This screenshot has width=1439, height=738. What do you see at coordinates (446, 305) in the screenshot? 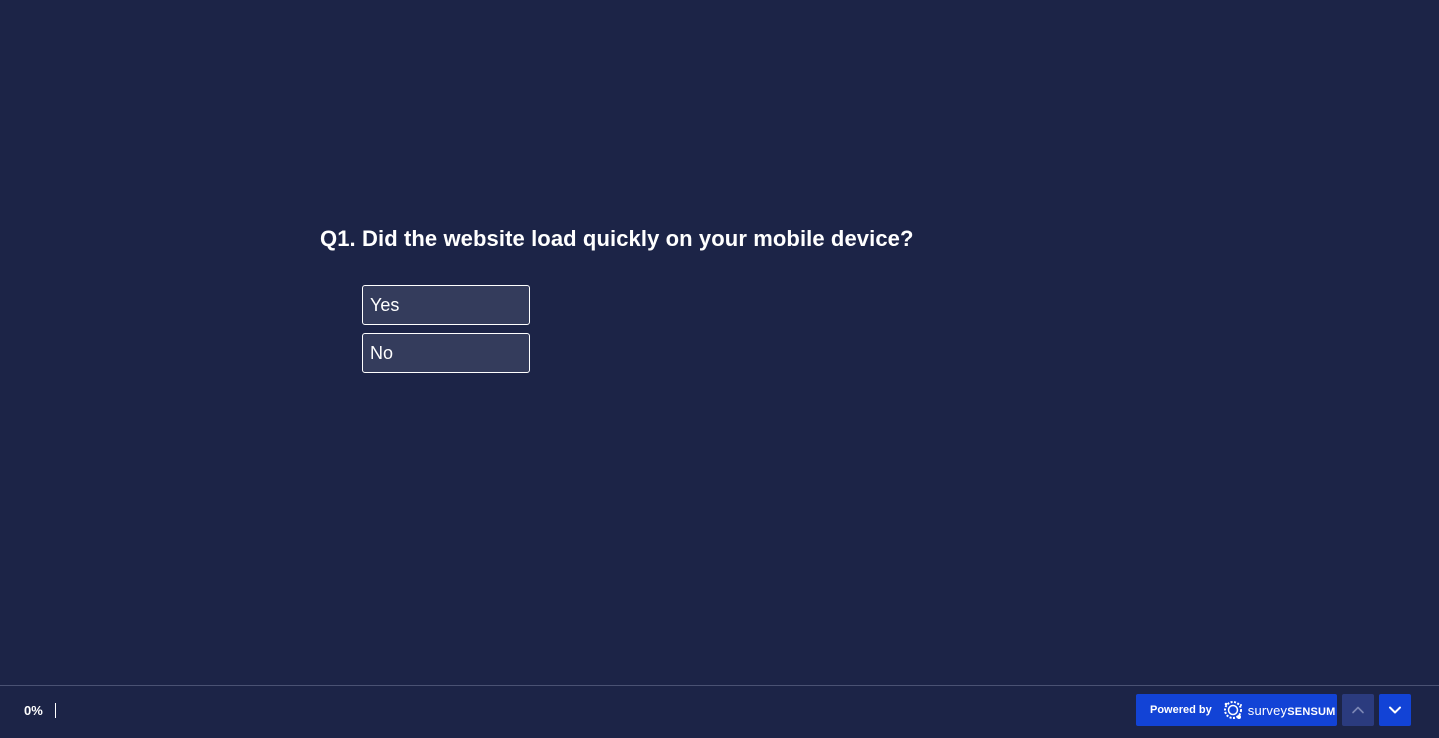
I see `option-yes: Yes` at bounding box center [446, 305].